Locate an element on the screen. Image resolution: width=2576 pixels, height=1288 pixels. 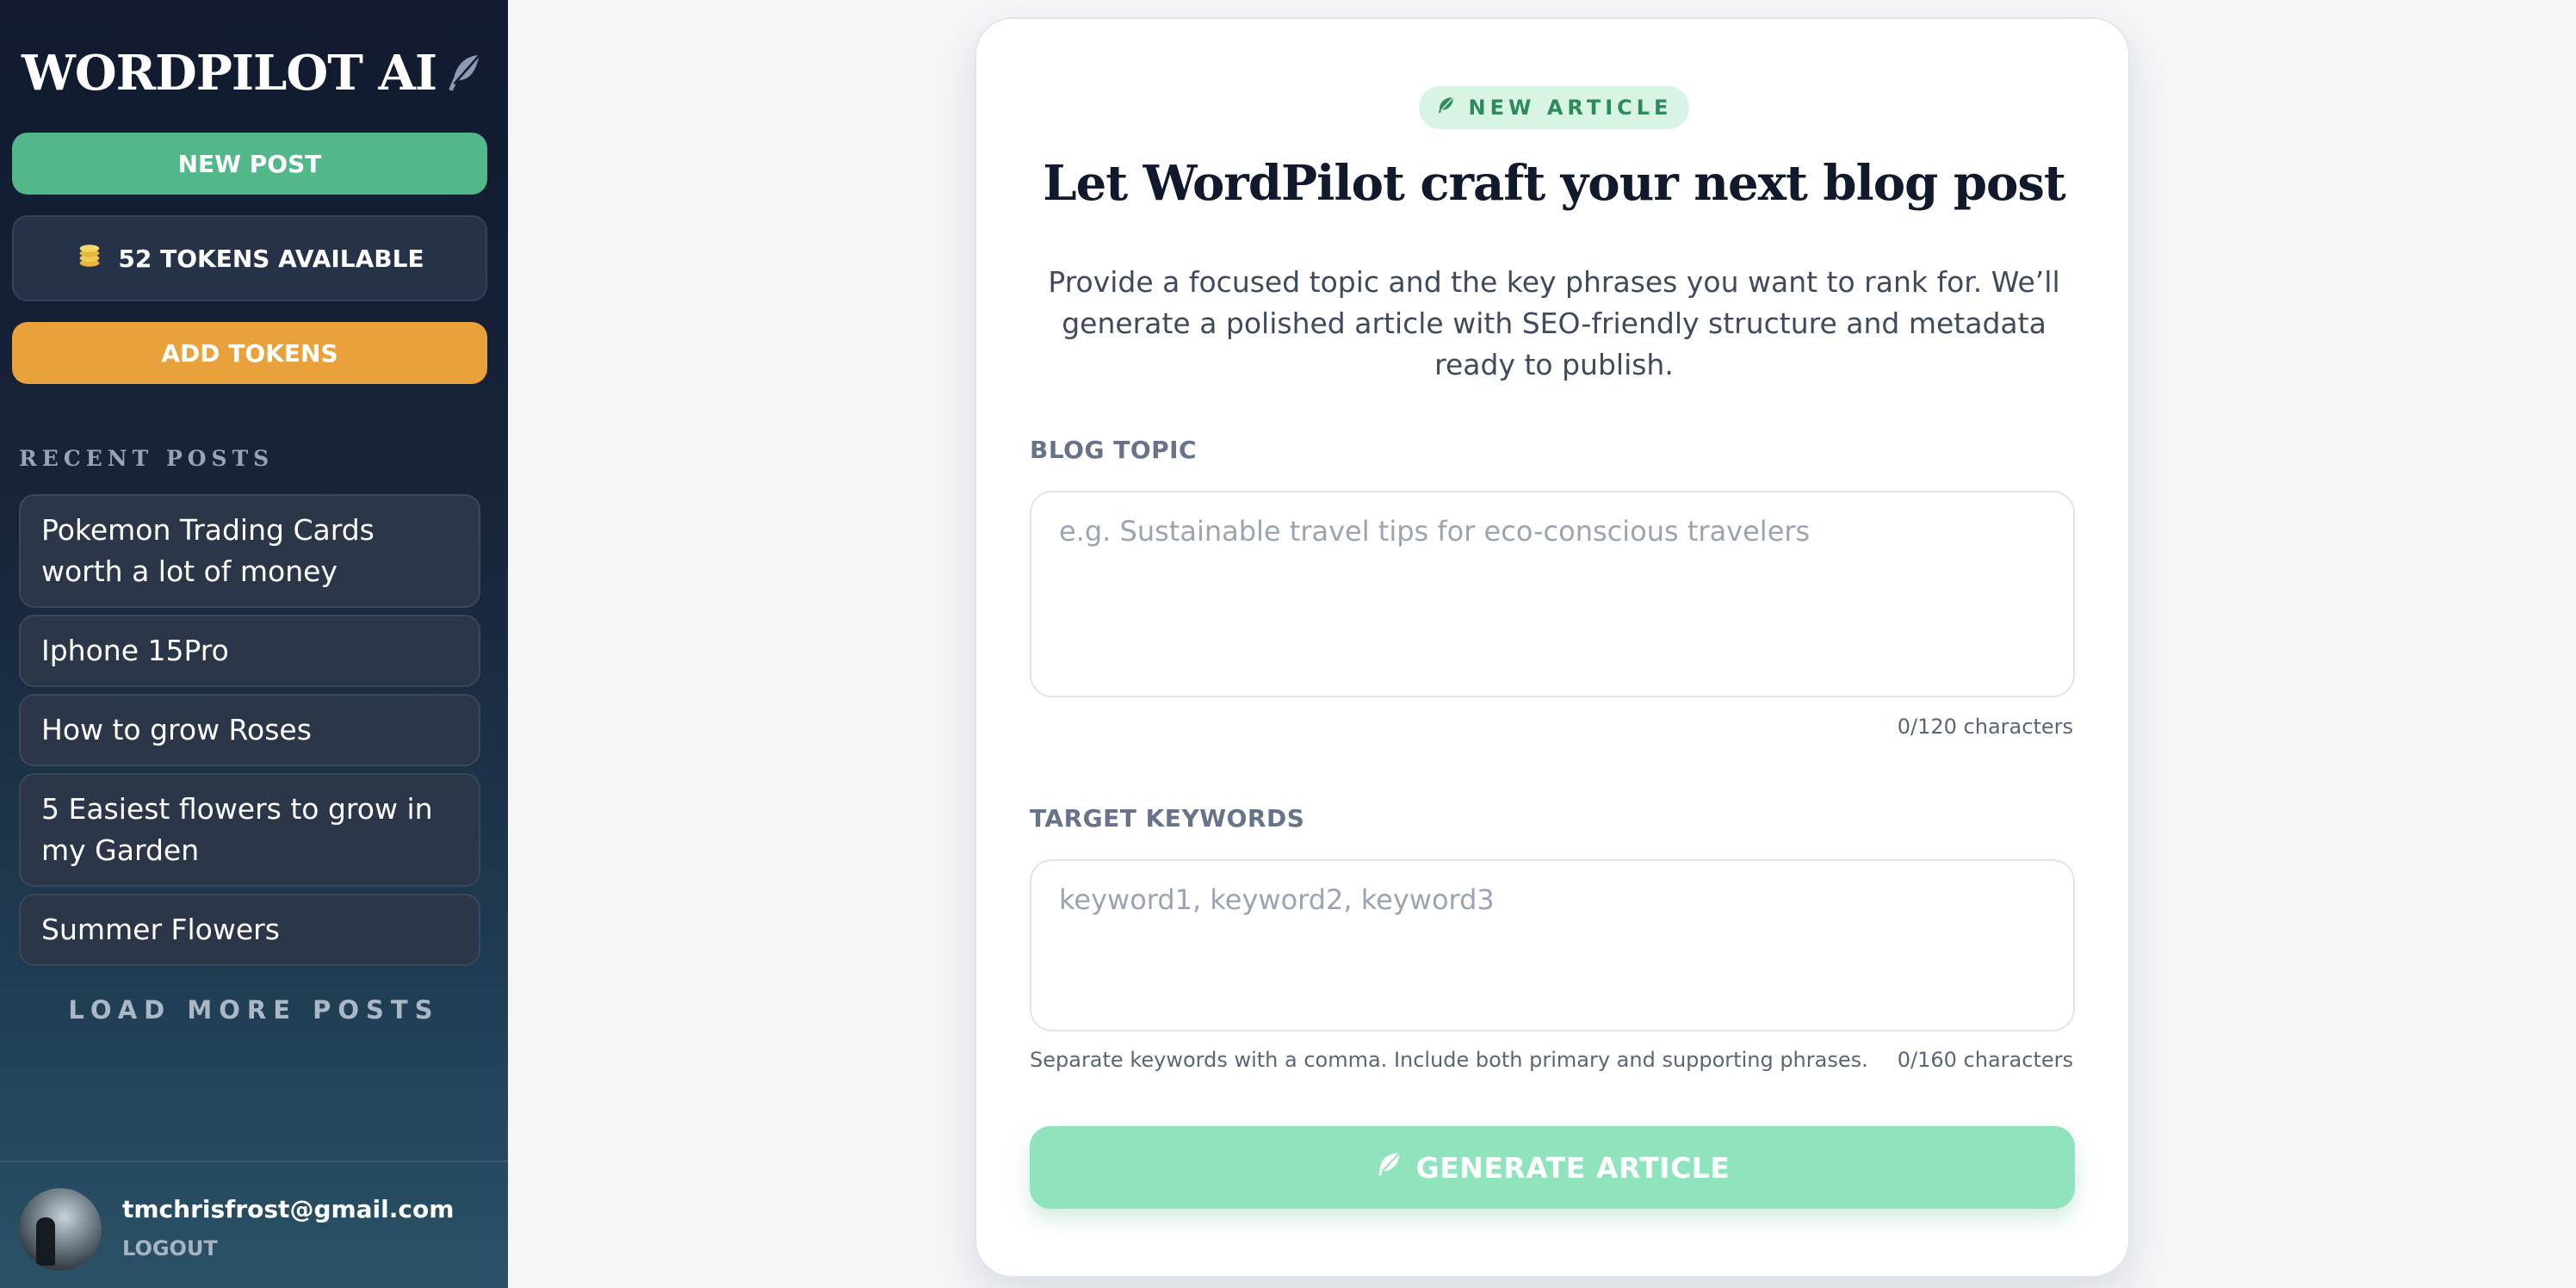
logout-link: LOGOUT is located at coordinates (170, 1248).